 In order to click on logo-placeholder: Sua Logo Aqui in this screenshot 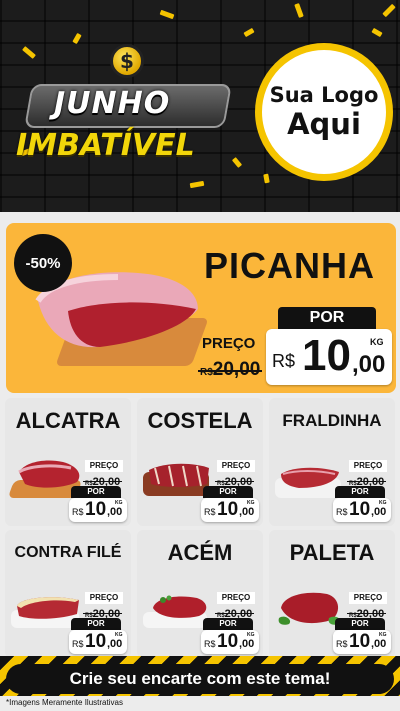, I will do `click(324, 112)`.